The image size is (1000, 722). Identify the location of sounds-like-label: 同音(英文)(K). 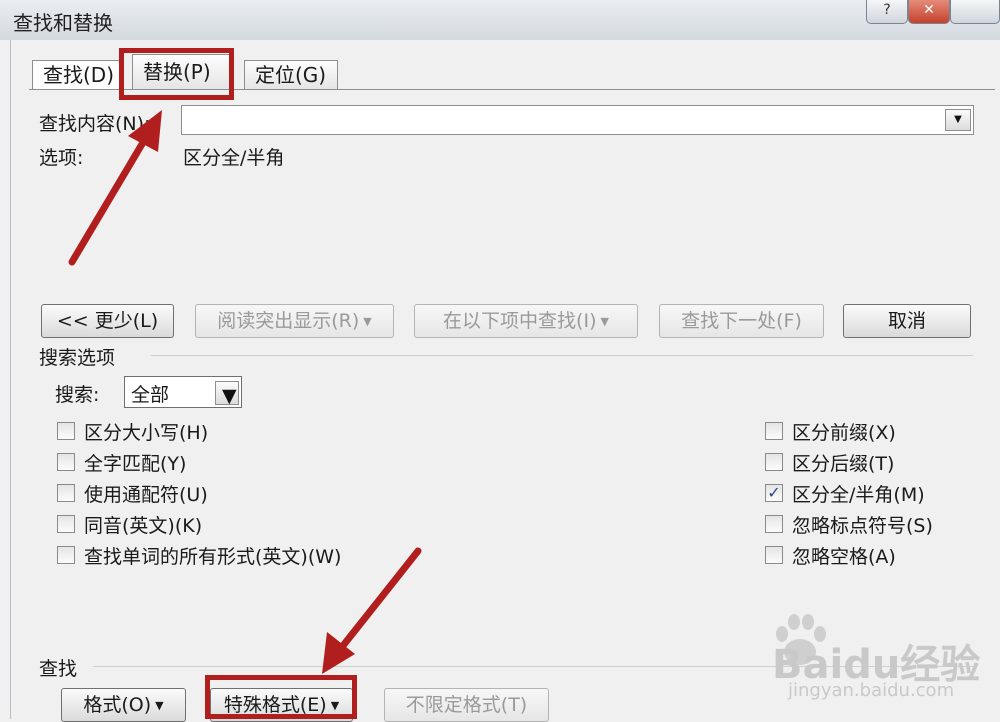
(143, 525).